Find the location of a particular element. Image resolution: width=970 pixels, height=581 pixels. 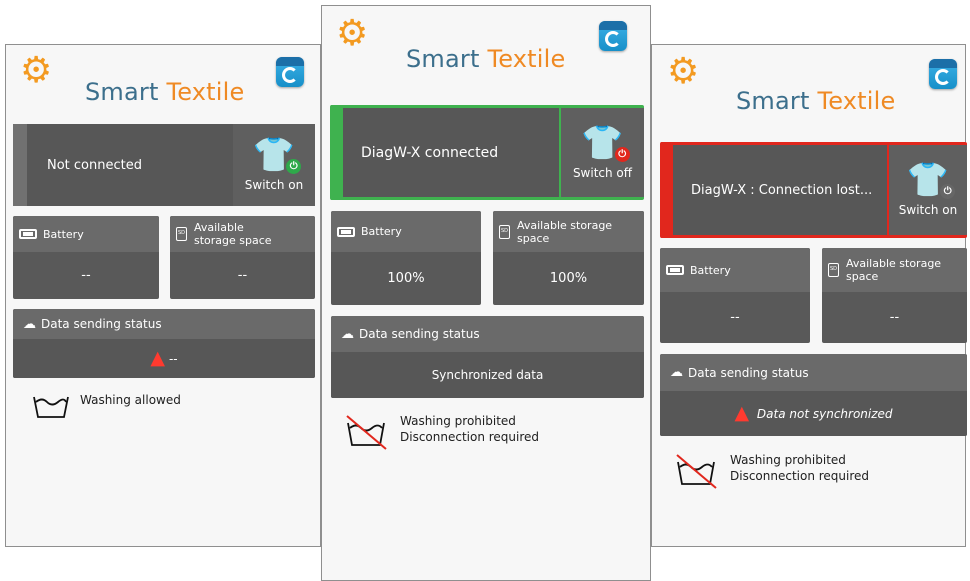

switch-off-button: 👕 ⏻ Switch off is located at coordinates (601, 152).